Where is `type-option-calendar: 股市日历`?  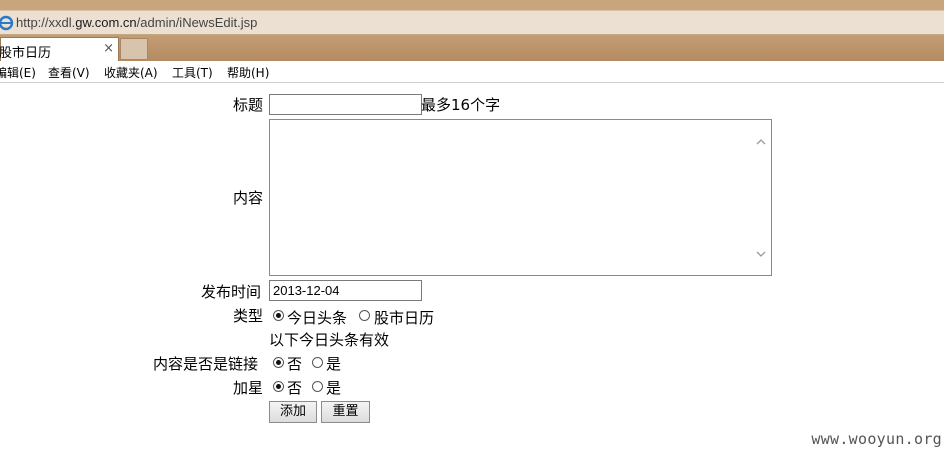
type-option-calendar: 股市日历 is located at coordinates (404, 318).